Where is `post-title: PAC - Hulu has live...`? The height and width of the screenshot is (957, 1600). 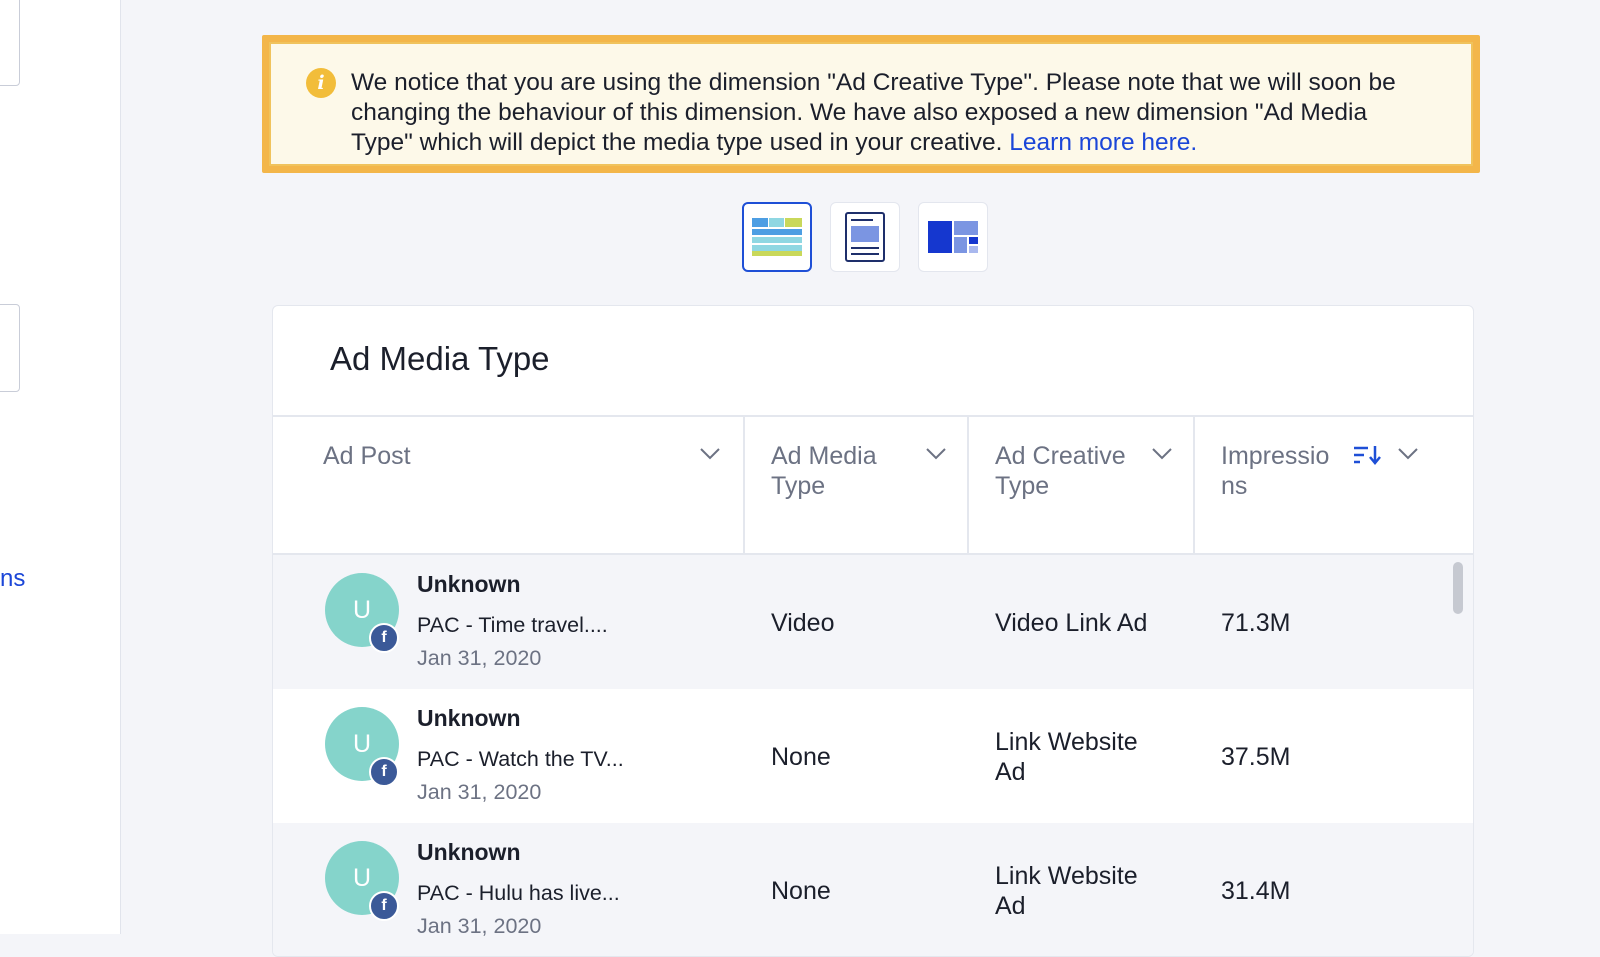
post-title: PAC - Hulu has live... is located at coordinates (518, 893).